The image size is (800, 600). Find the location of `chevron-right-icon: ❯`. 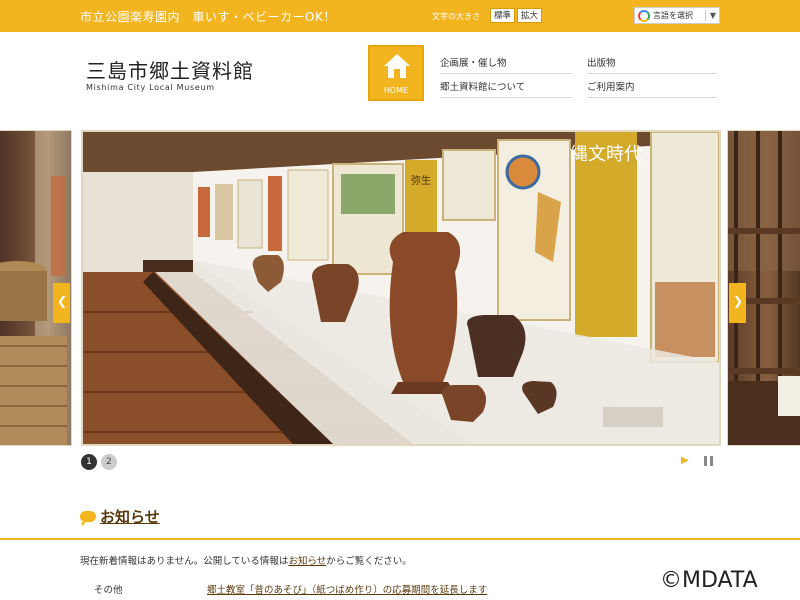

chevron-right-icon: ❯ is located at coordinates (738, 301).